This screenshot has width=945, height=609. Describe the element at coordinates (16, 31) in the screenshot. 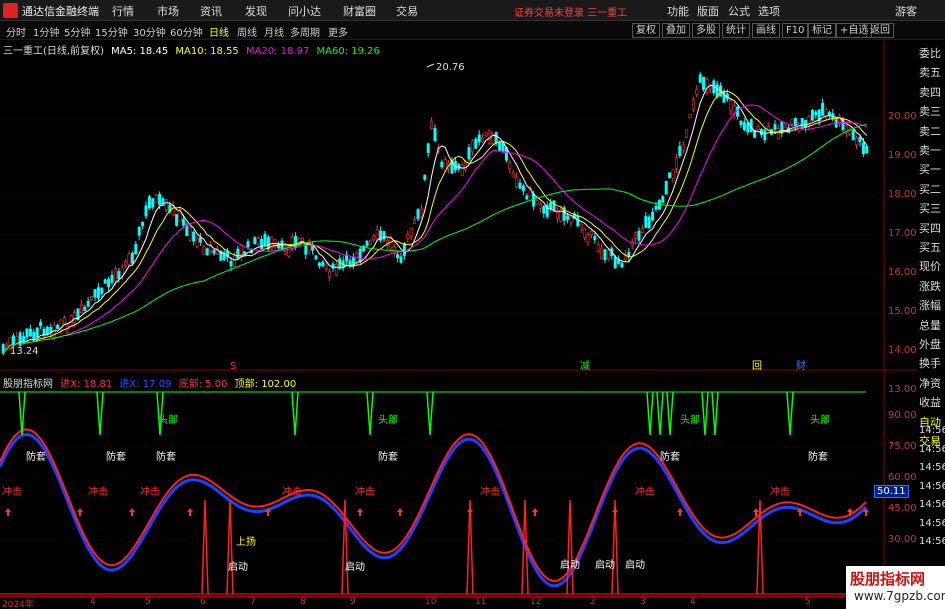

I see `period-timeshare: 分时` at that location.